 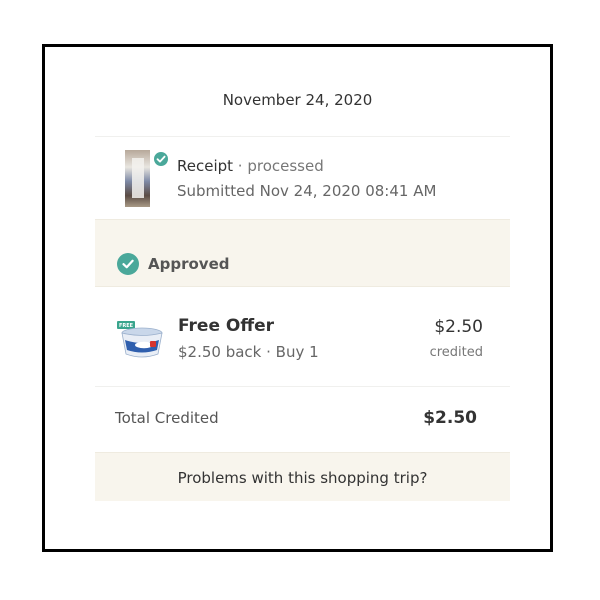 I want to click on receipt-status-line: Receipt · processed, so click(x=250, y=166).